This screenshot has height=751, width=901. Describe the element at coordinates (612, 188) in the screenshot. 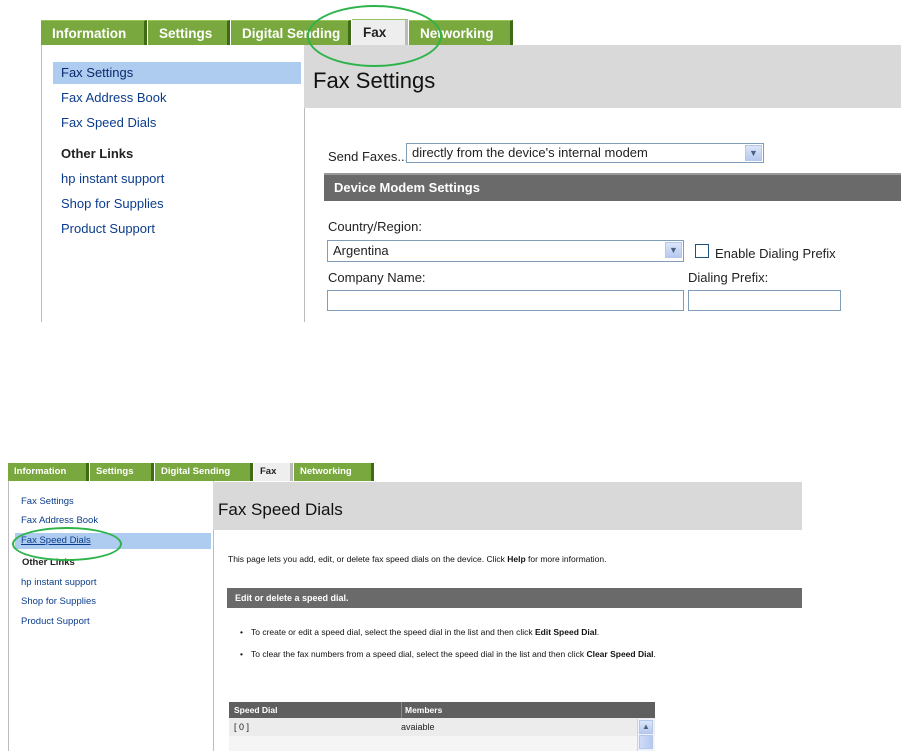

I see `section-header-device-modem-settings: Device Modem Settings` at that location.